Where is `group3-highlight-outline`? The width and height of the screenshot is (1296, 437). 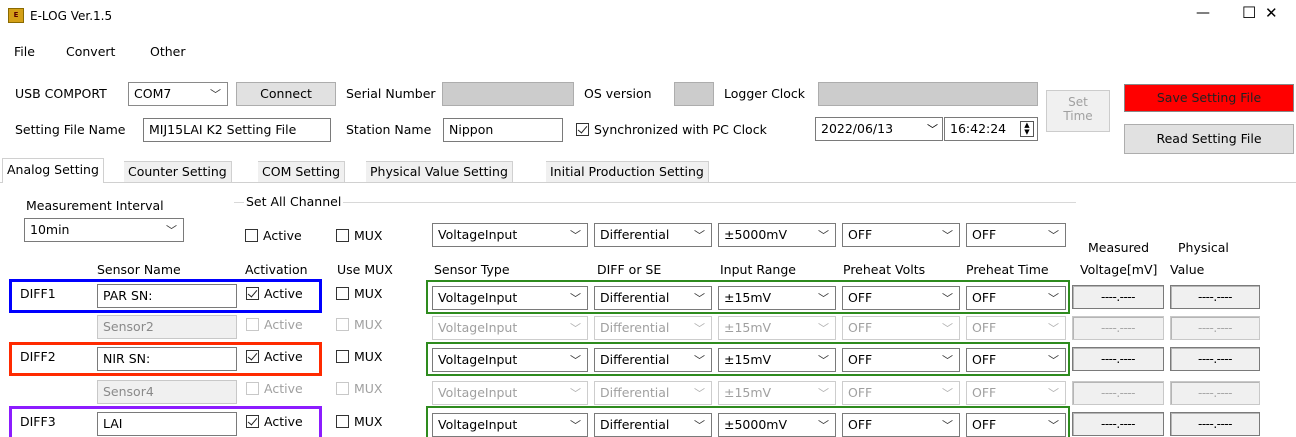
group3-highlight-outline is located at coordinates (748, 421).